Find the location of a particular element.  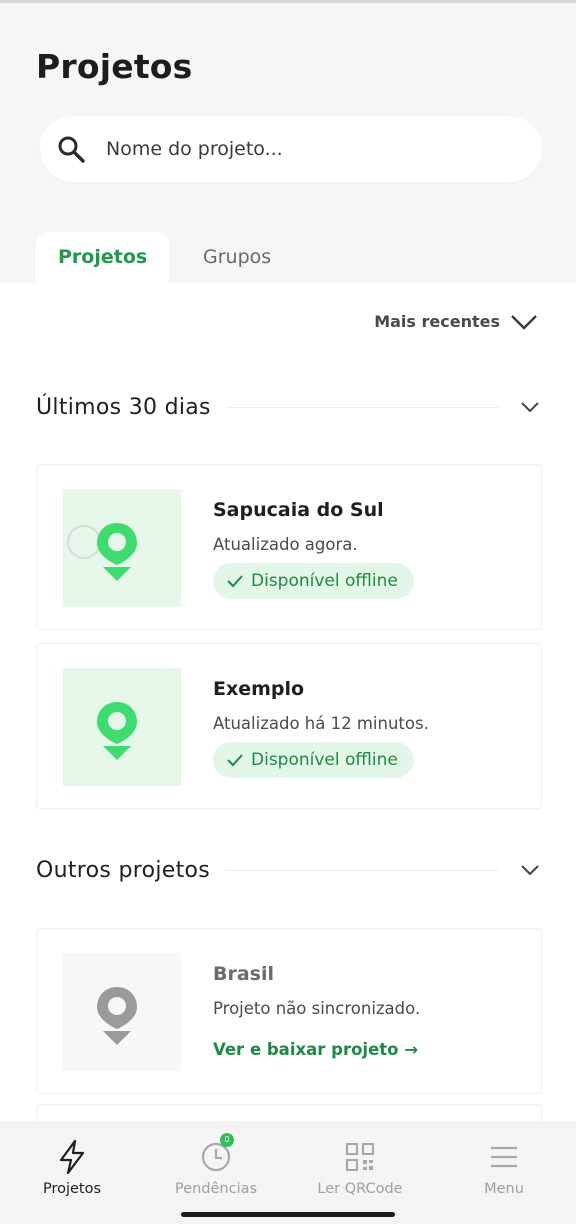

project-status: Atualizado agora. is located at coordinates (285, 544).